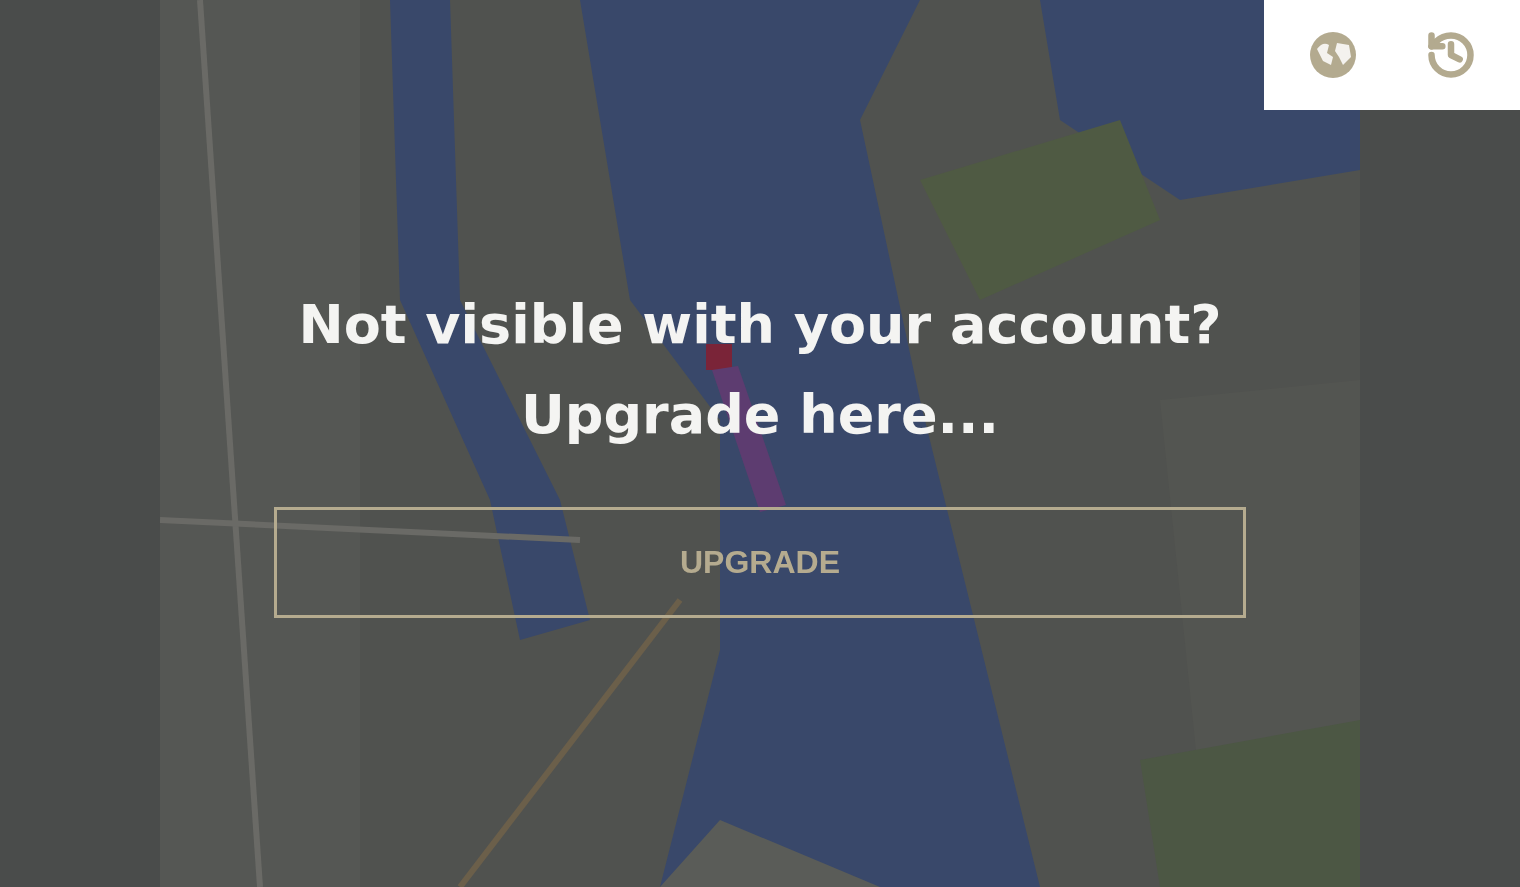 The height and width of the screenshot is (887, 1520). I want to click on globe-button, so click(1333, 55).